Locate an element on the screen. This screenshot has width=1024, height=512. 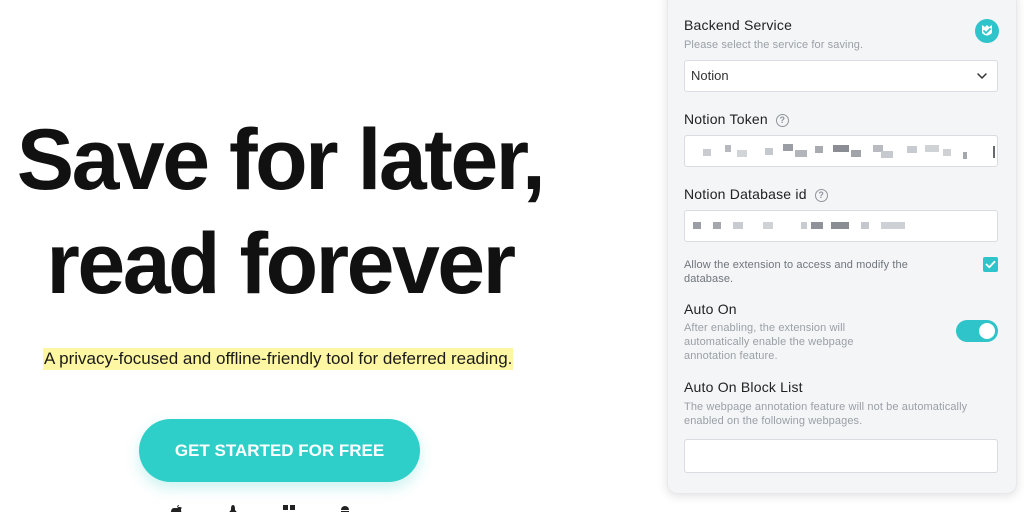
notion-database-input is located at coordinates (841, 226).